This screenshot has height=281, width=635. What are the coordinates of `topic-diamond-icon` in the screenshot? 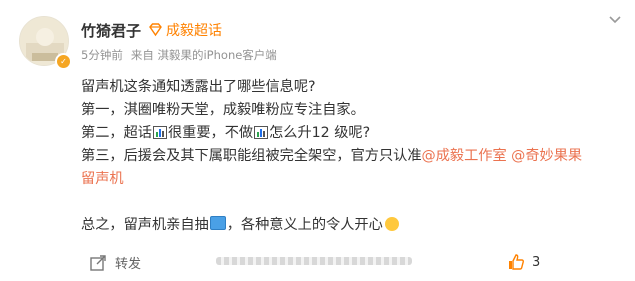 It's located at (155, 30).